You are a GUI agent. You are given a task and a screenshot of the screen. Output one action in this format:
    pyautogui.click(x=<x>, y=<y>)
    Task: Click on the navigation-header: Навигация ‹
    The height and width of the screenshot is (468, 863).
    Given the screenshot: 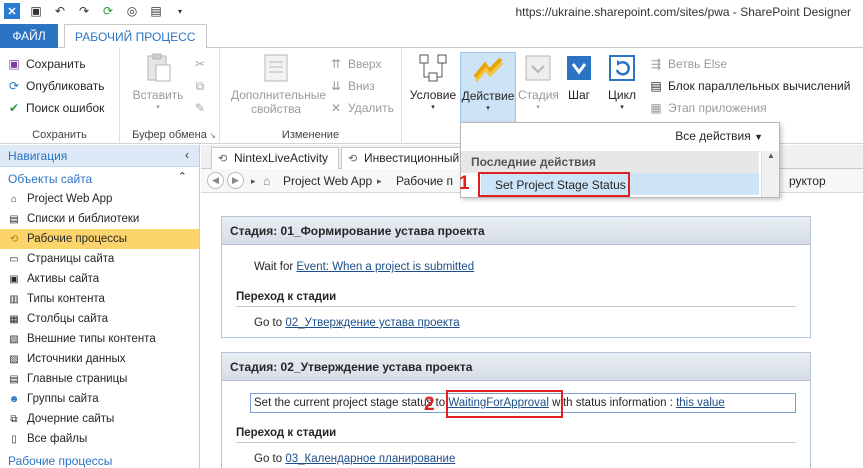 What is the action you would take?
    pyautogui.click(x=99, y=156)
    